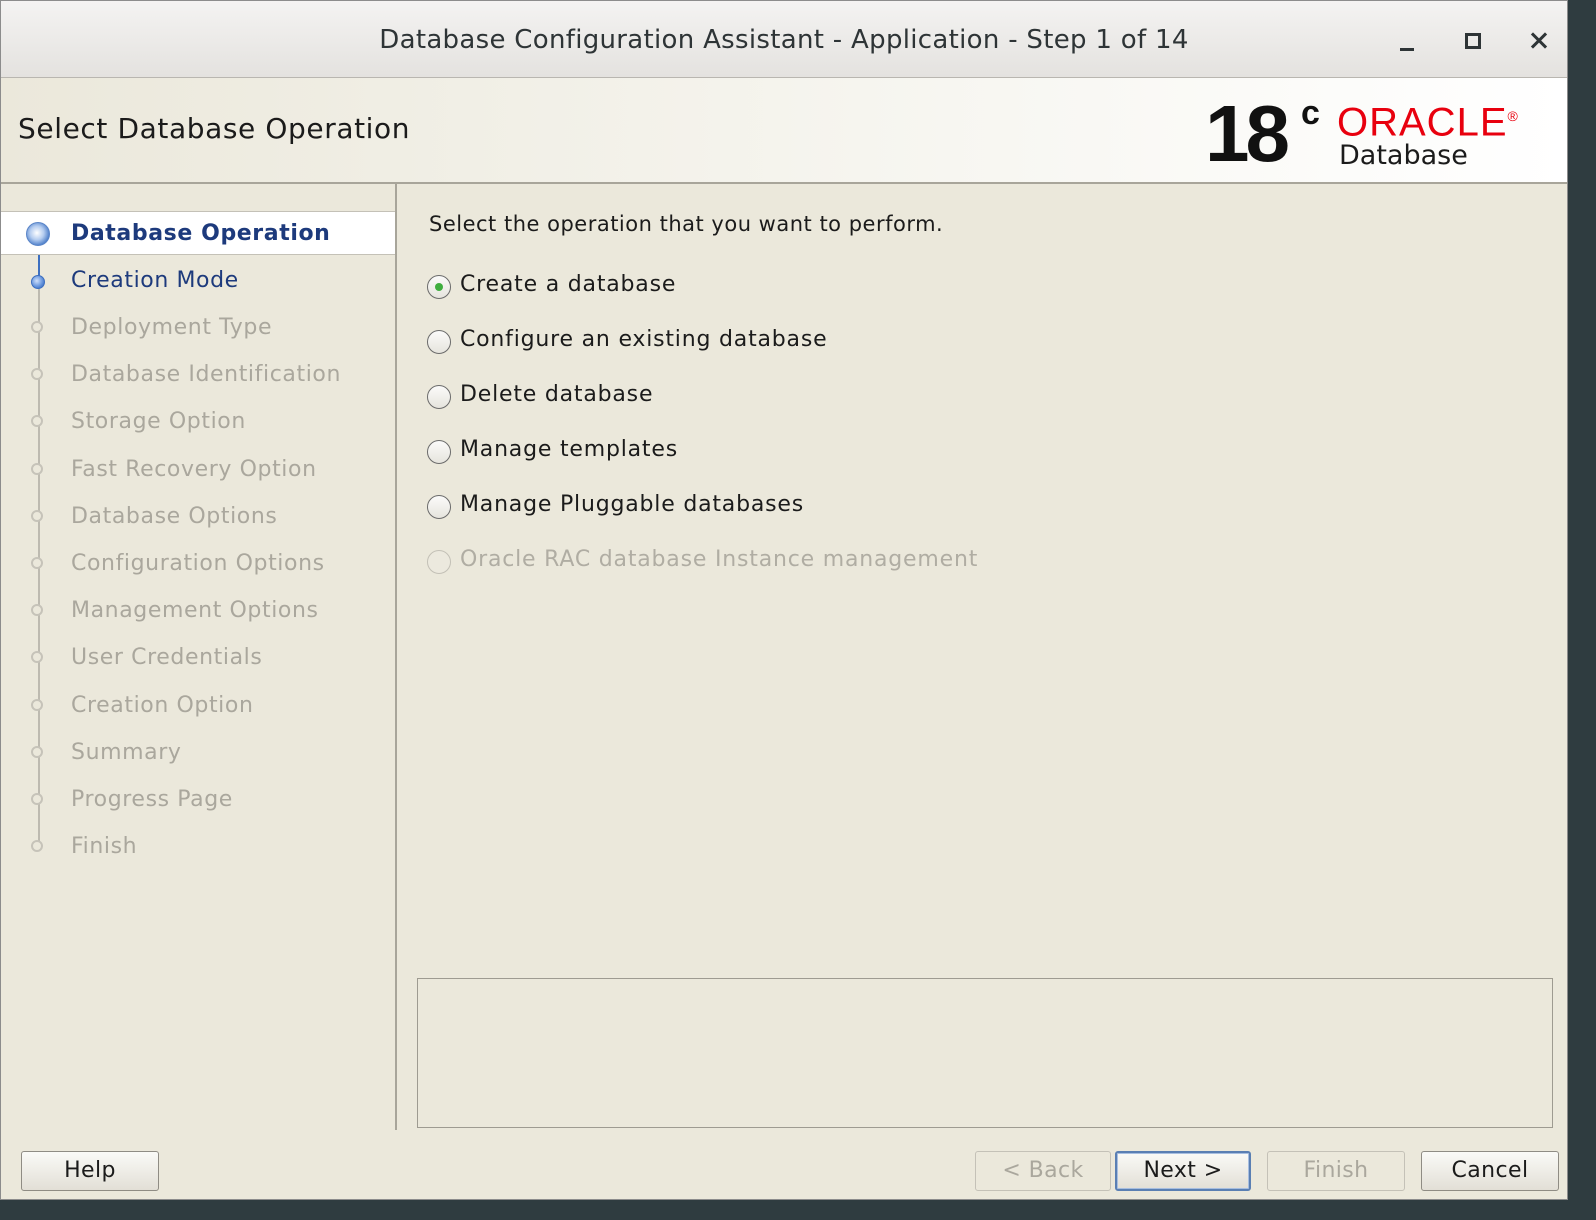 The width and height of the screenshot is (1596, 1220). I want to click on radio-button-selected, so click(439, 287).